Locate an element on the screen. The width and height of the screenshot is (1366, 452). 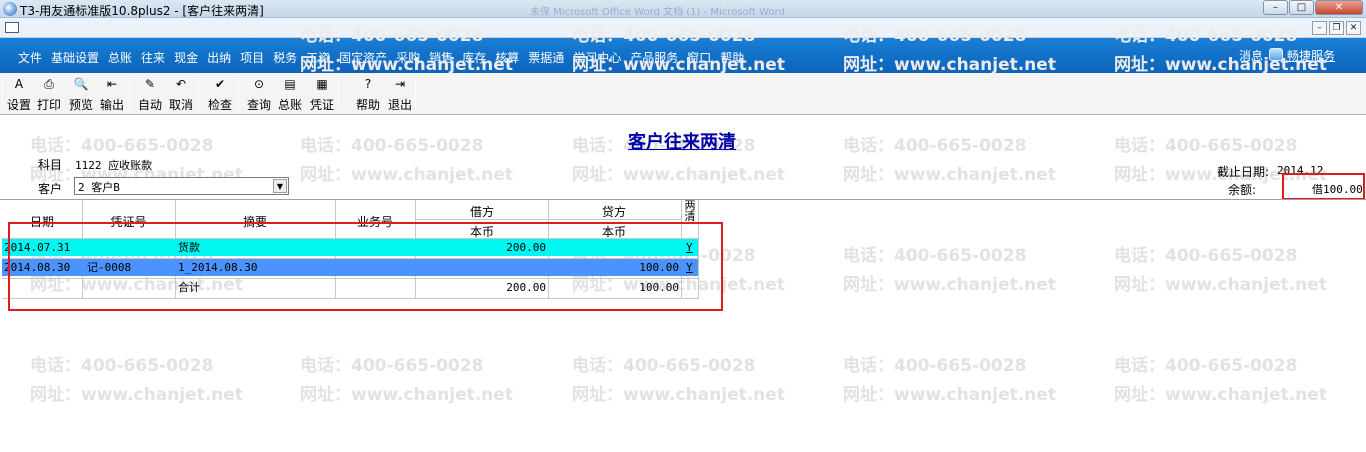
customer-select-value: 2 客户B is located at coordinates (99, 187).